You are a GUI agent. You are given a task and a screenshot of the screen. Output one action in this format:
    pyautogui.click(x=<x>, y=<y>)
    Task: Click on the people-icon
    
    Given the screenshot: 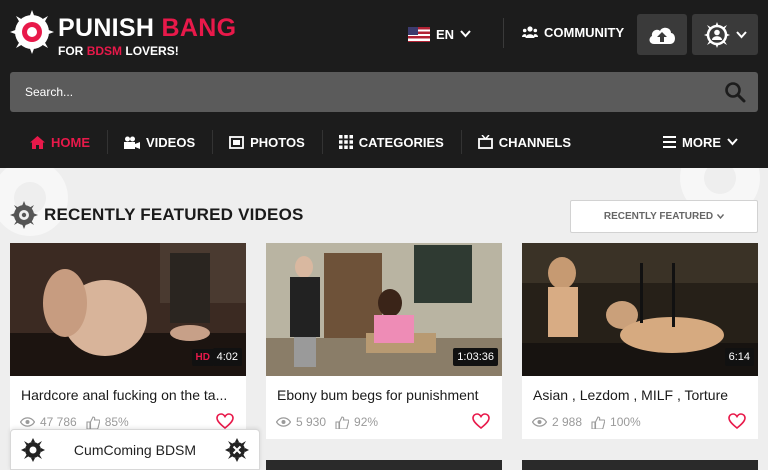 What is the action you would take?
    pyautogui.click(x=530, y=32)
    